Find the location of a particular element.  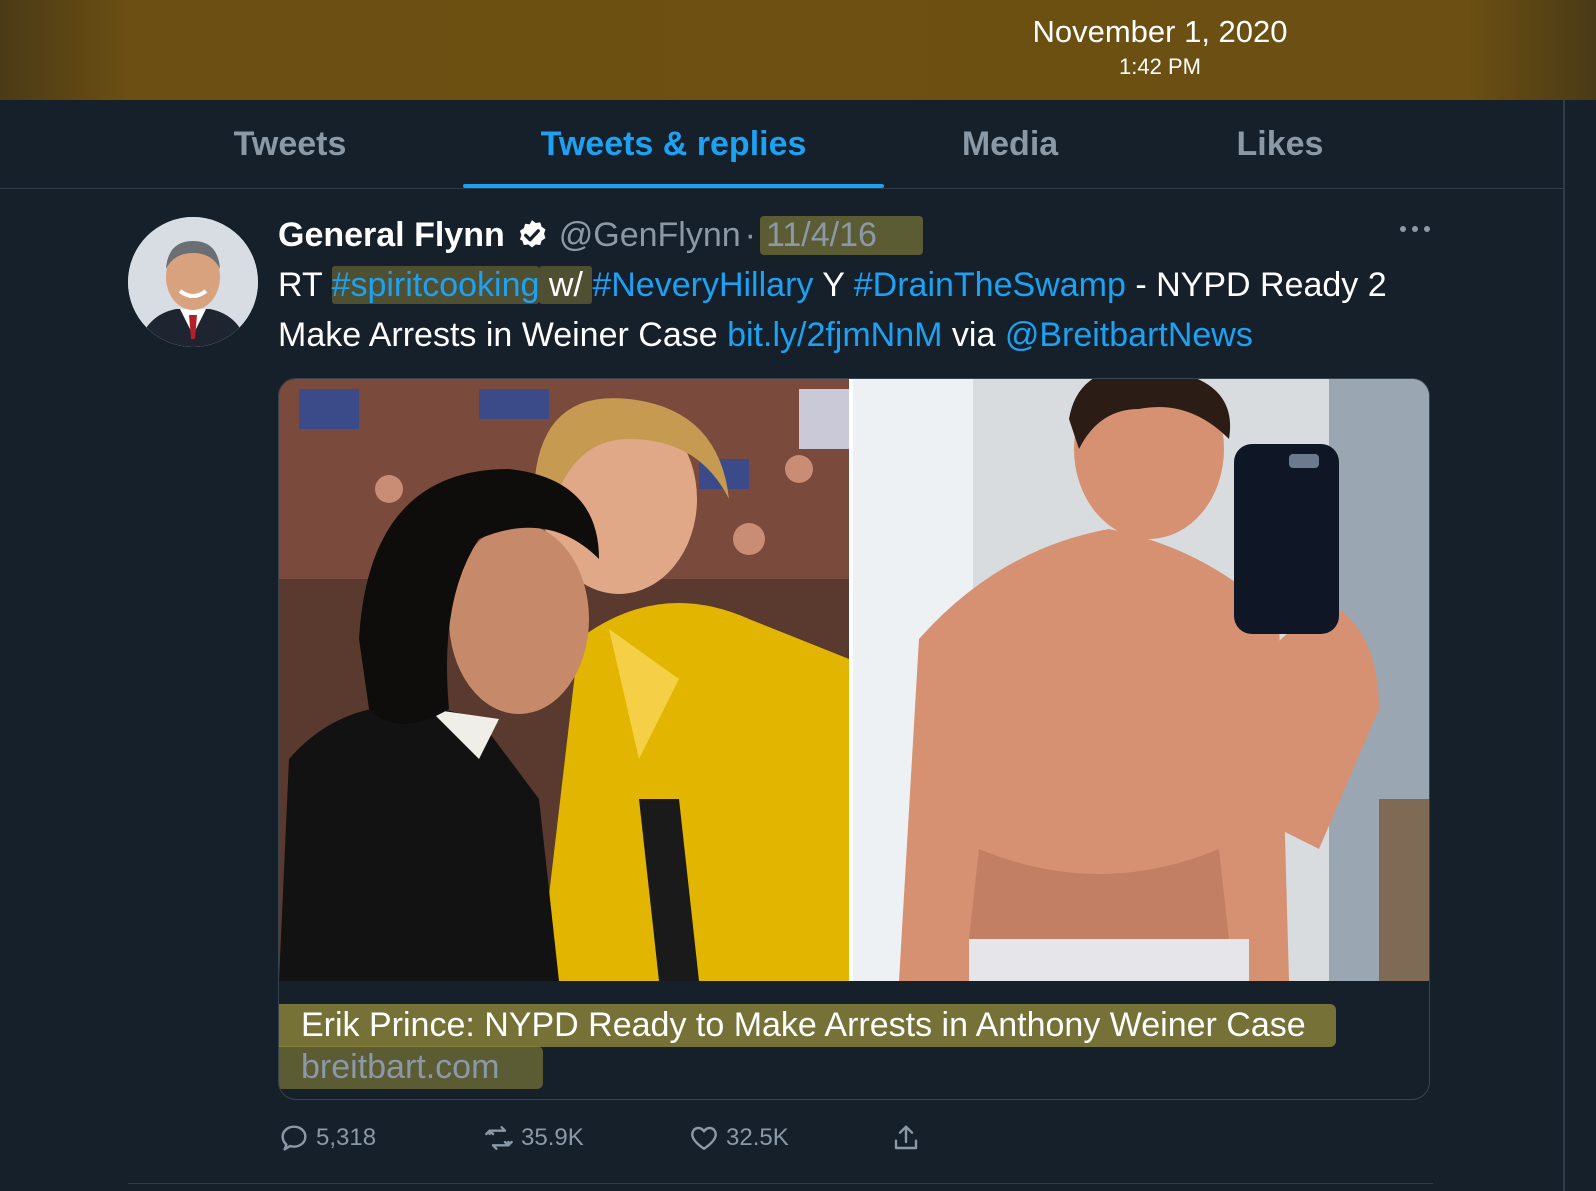

avatar is located at coordinates (193, 282).